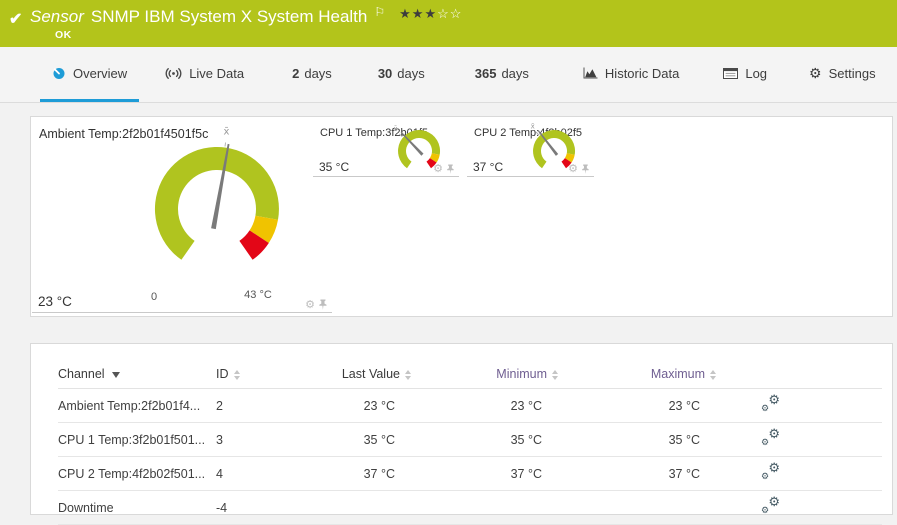  I want to click on area-chart-icon, so click(590, 73).